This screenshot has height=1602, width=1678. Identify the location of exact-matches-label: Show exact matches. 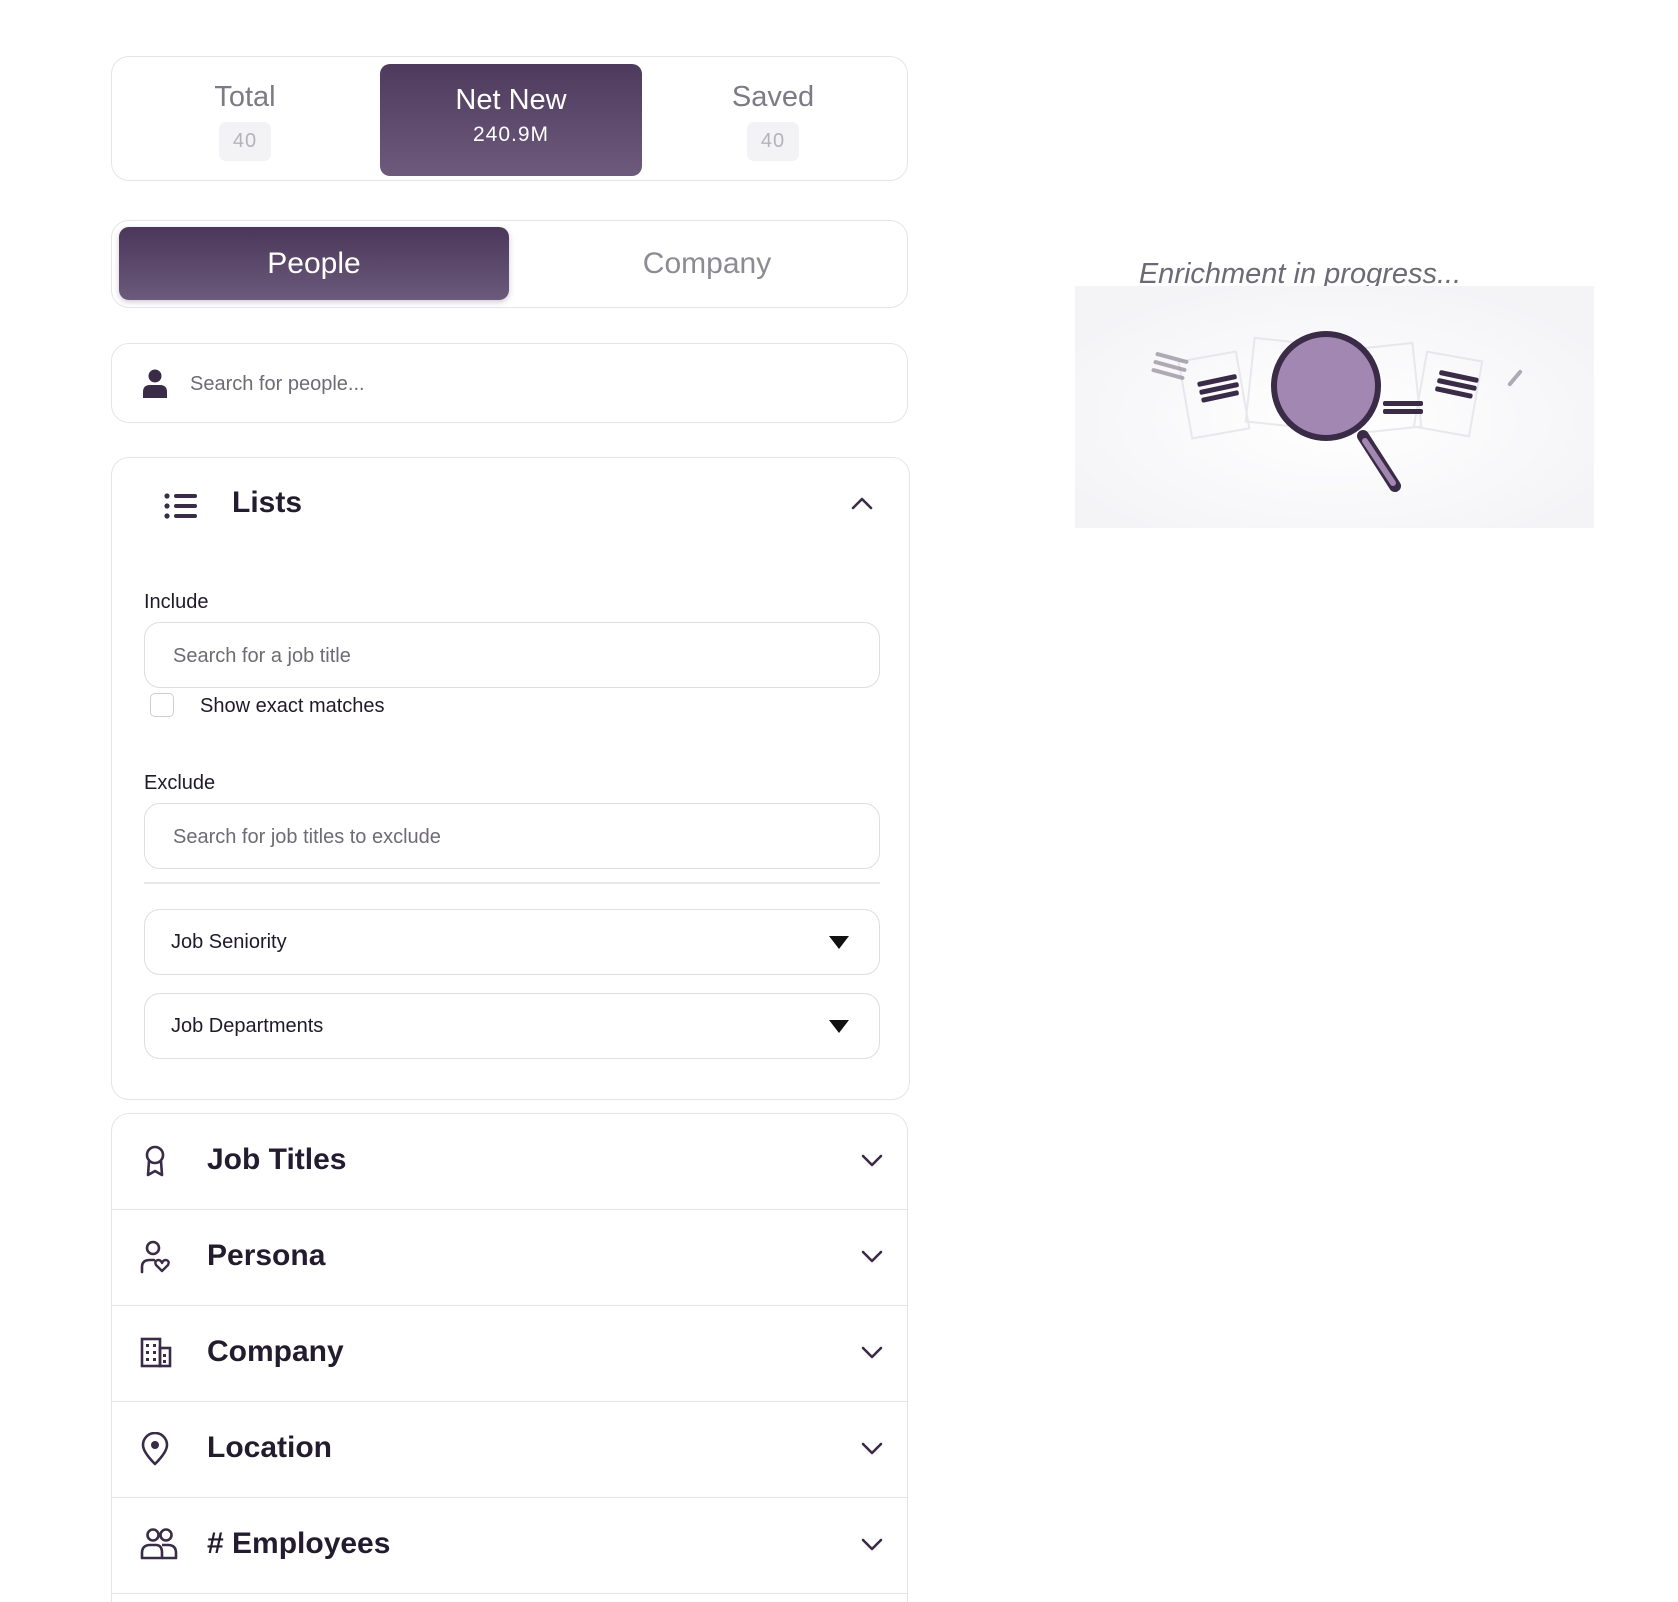
(292, 706).